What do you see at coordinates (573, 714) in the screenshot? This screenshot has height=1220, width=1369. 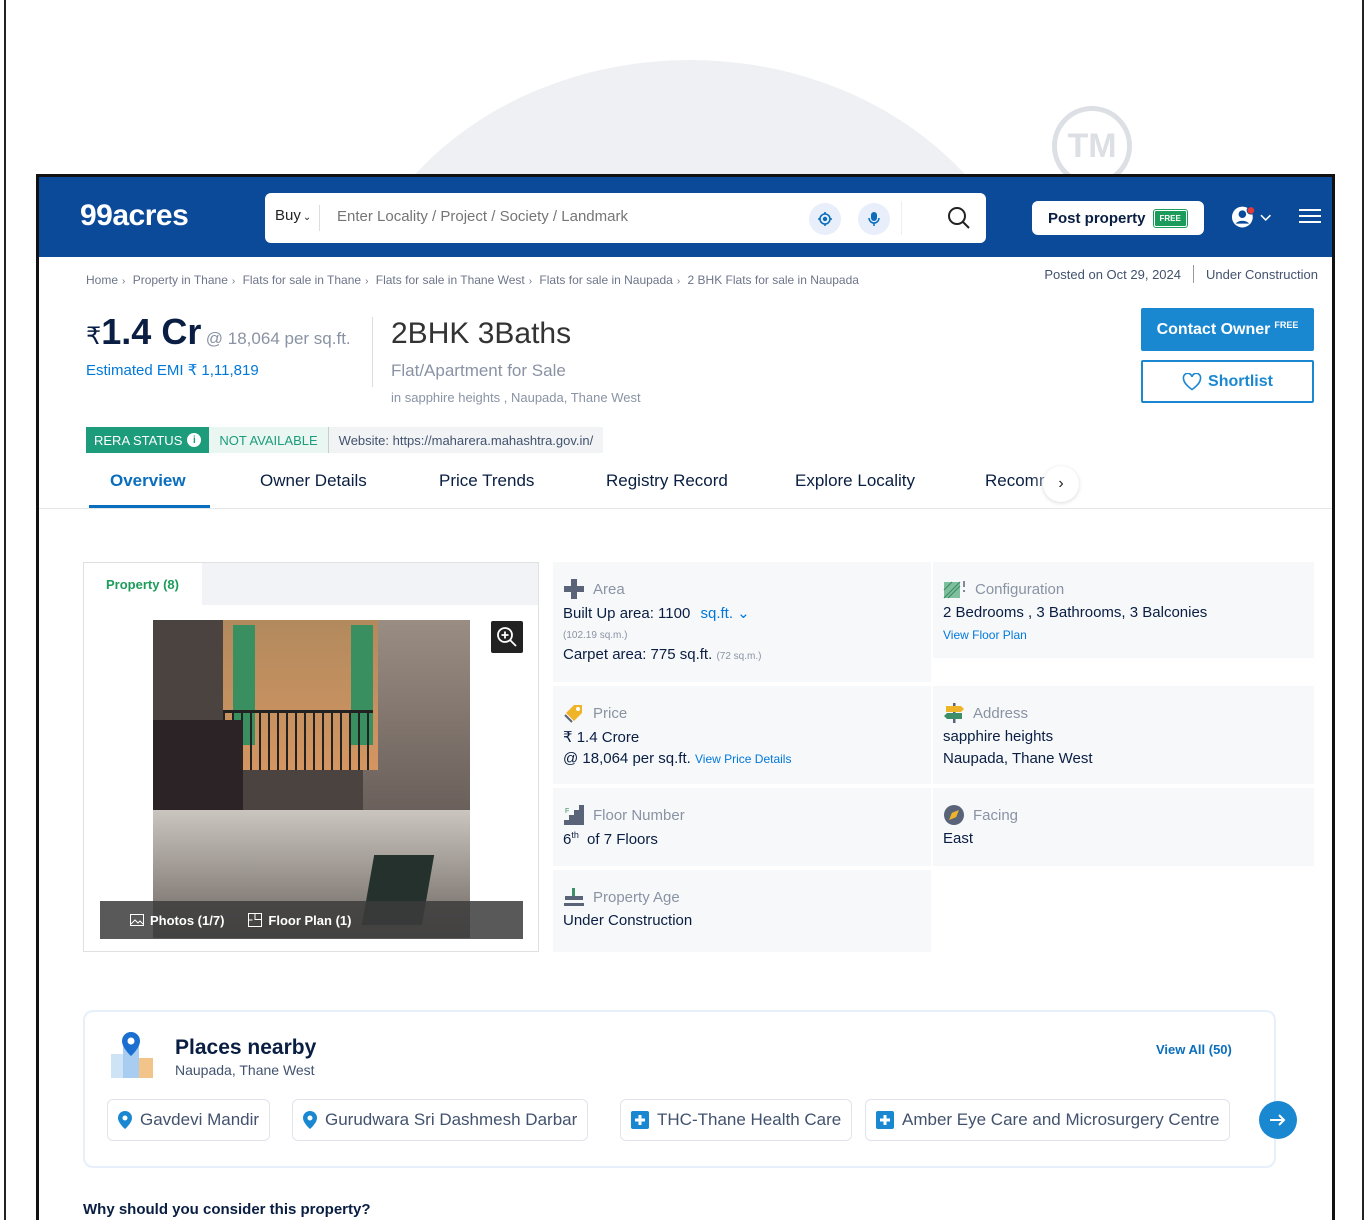 I see `price-tag-icon` at bounding box center [573, 714].